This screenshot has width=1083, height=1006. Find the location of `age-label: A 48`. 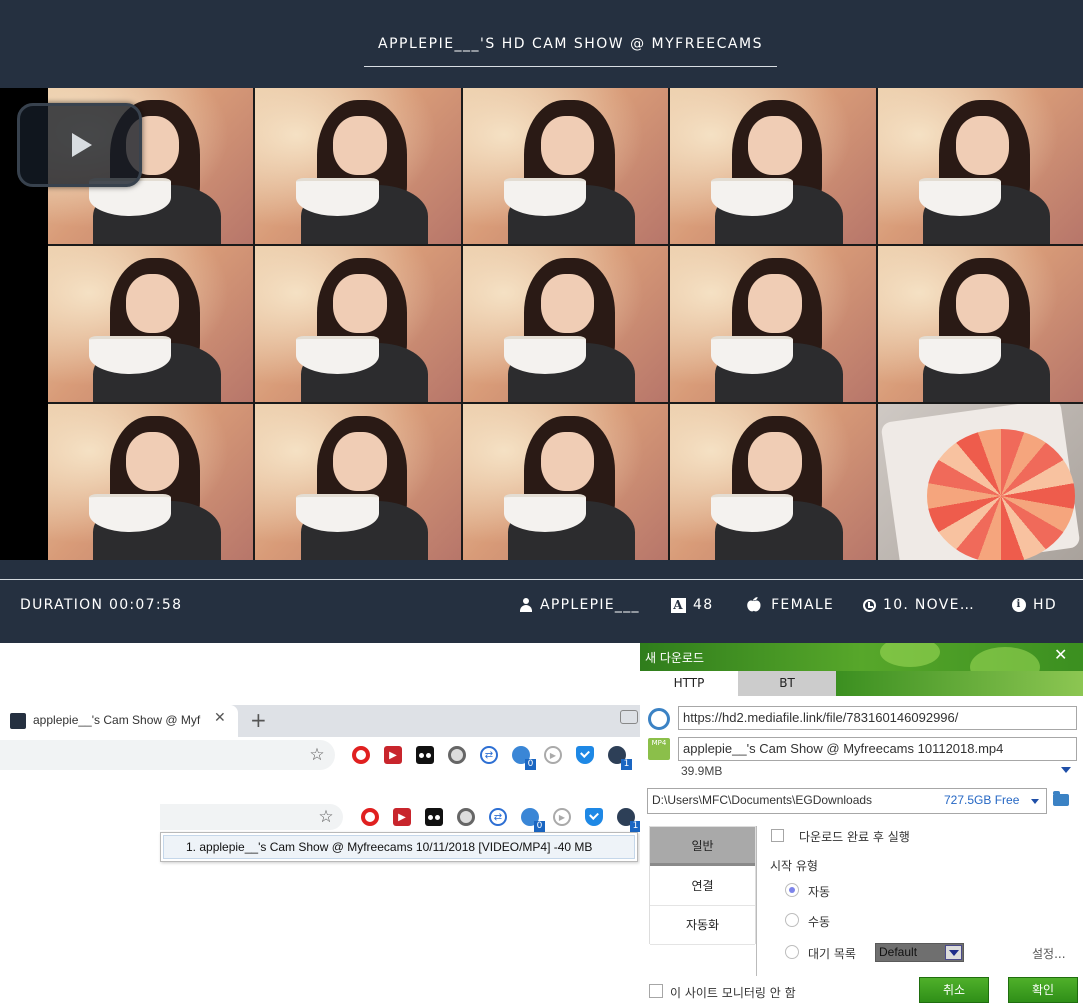

age-label: A 48 is located at coordinates (692, 605).